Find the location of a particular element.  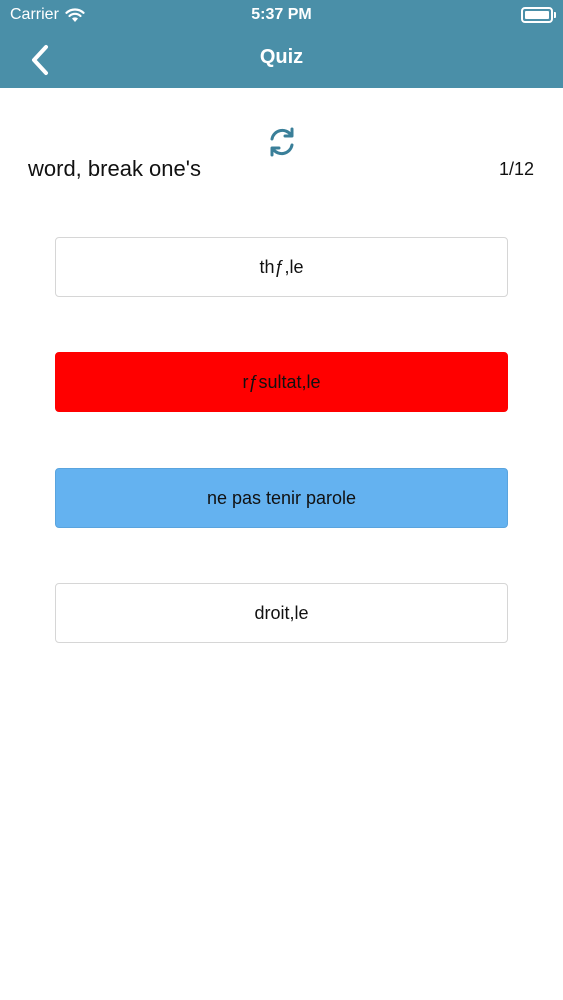

navigation-bar: Quiz is located at coordinates (281, 59).